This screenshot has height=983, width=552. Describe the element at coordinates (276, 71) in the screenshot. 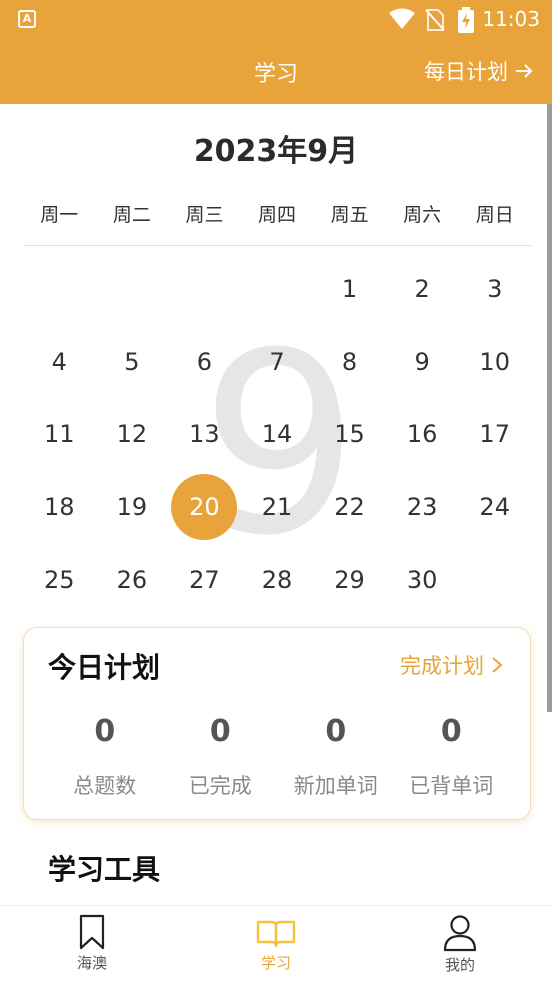

I see `app-bar: 学习 每日计划` at that location.